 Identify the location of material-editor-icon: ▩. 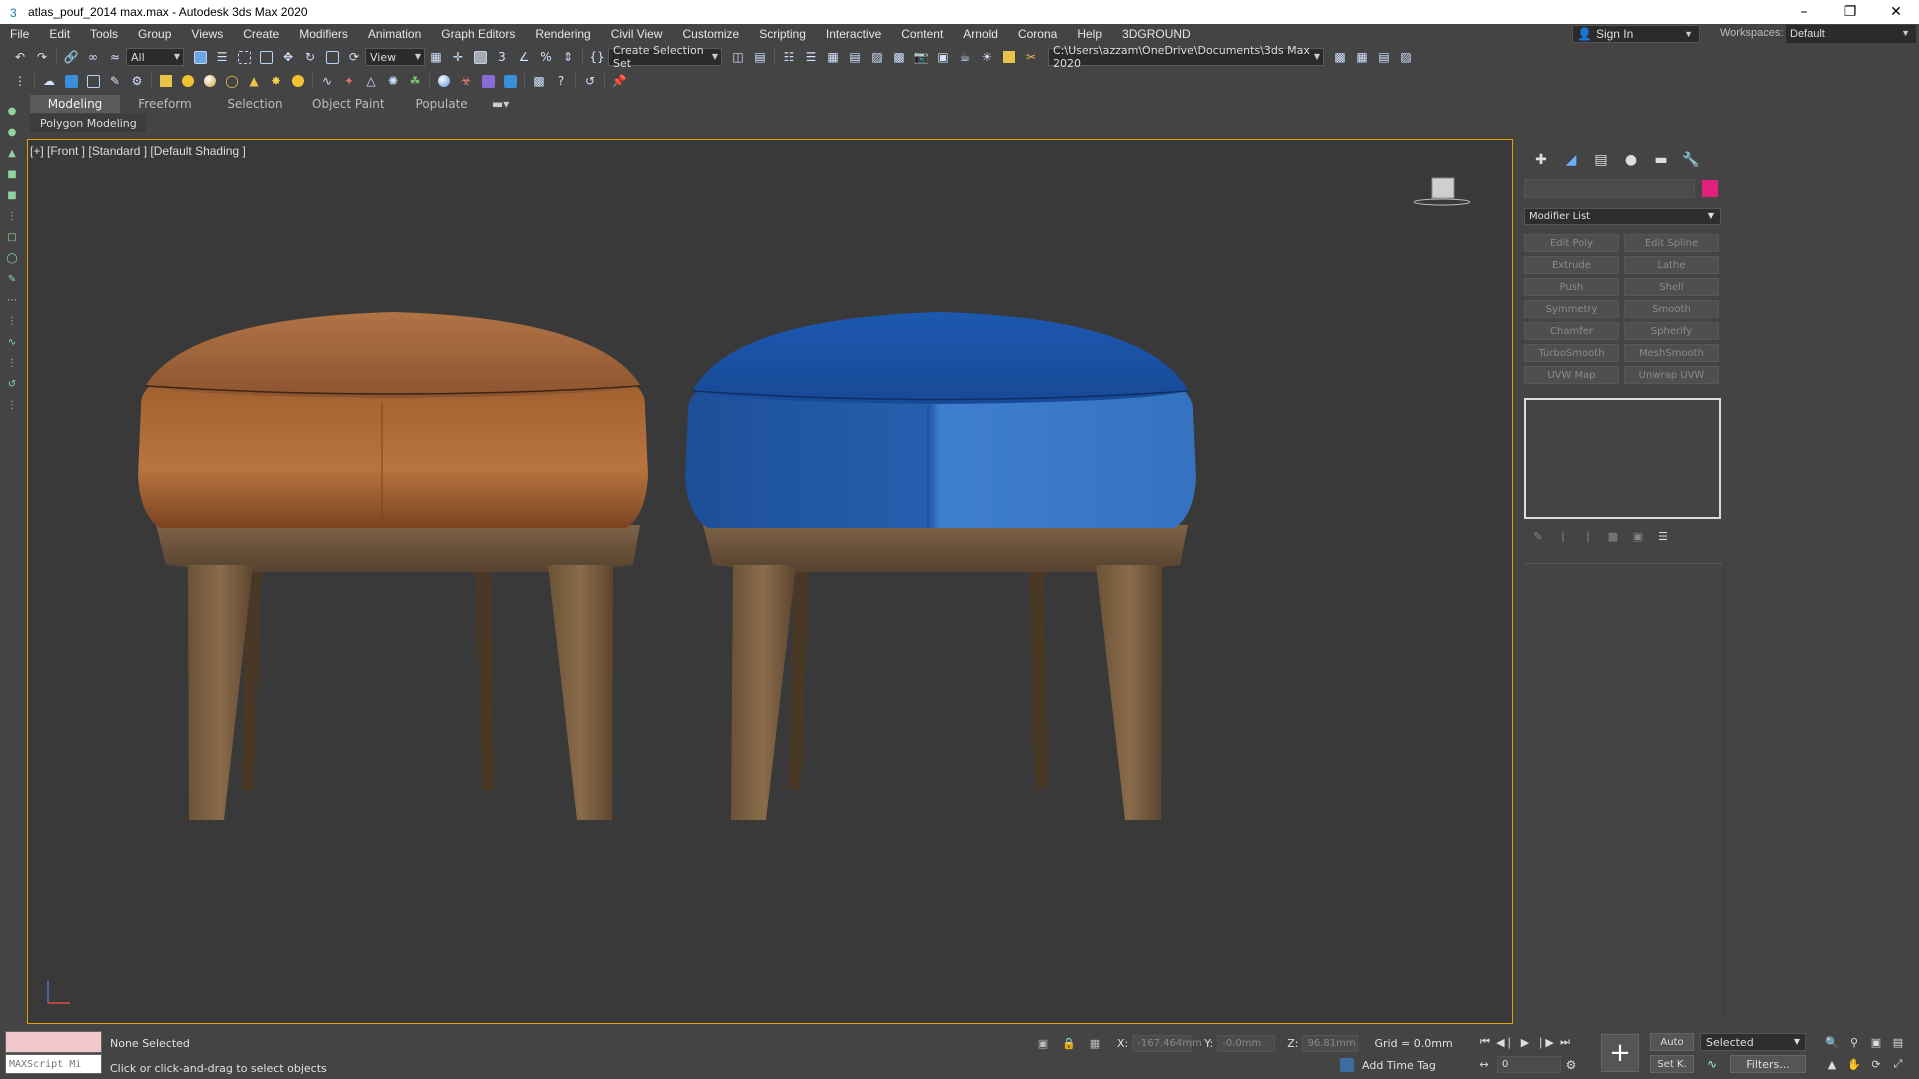
(899, 57).